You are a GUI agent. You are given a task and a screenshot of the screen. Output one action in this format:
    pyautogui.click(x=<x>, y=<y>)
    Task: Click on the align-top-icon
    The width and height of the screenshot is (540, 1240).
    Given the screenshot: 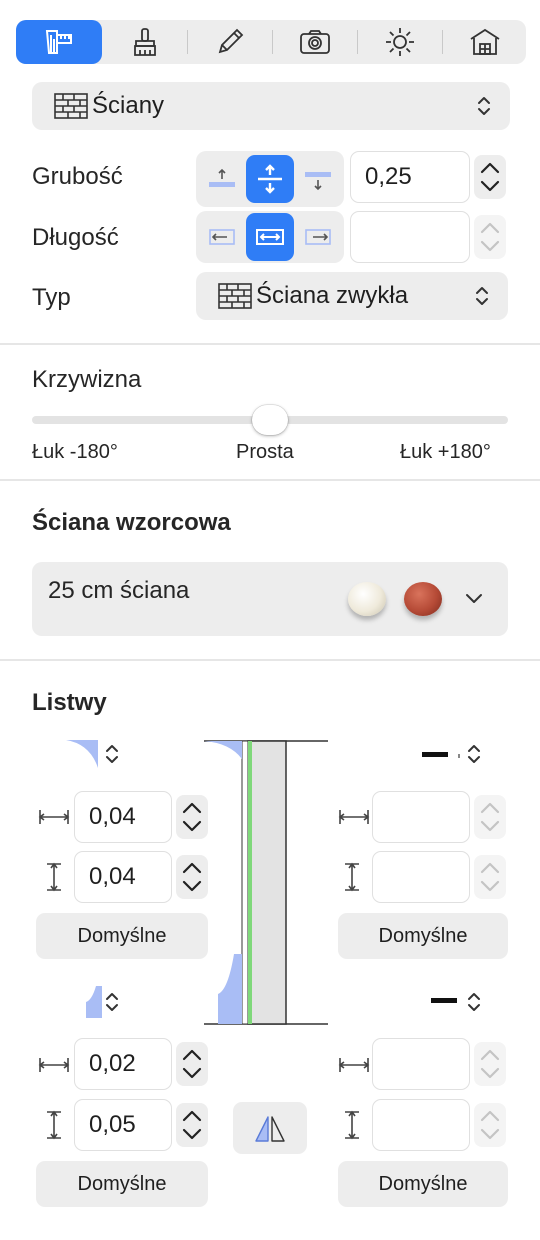 What is the action you would take?
    pyautogui.click(x=222, y=177)
    